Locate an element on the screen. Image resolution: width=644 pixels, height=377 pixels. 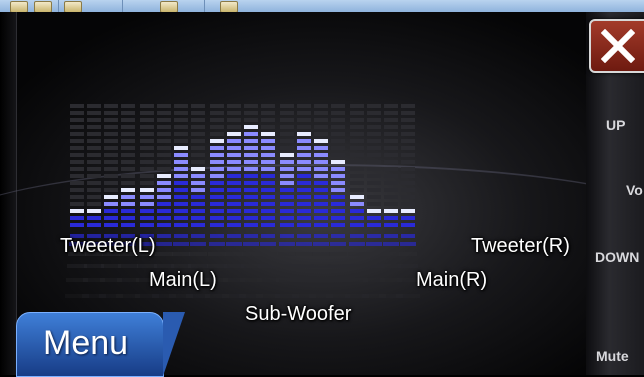
close-icon is located at coordinates (618, 46).